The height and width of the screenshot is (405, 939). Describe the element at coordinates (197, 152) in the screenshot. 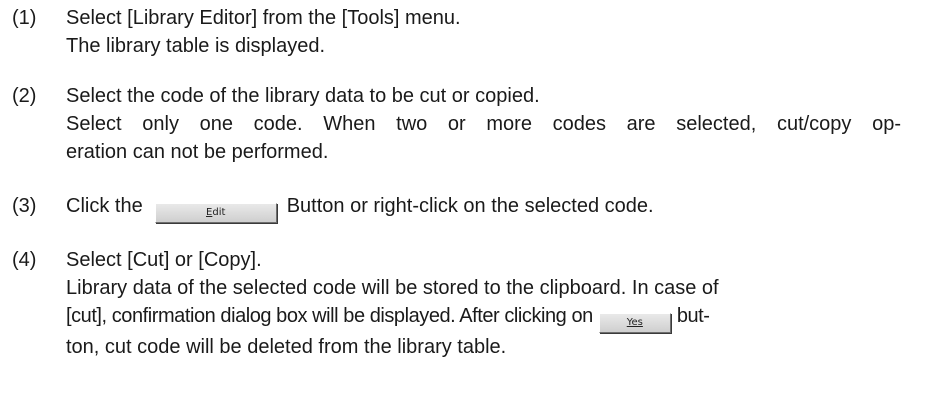

I see `step-text-line: eration can not be performed.` at that location.